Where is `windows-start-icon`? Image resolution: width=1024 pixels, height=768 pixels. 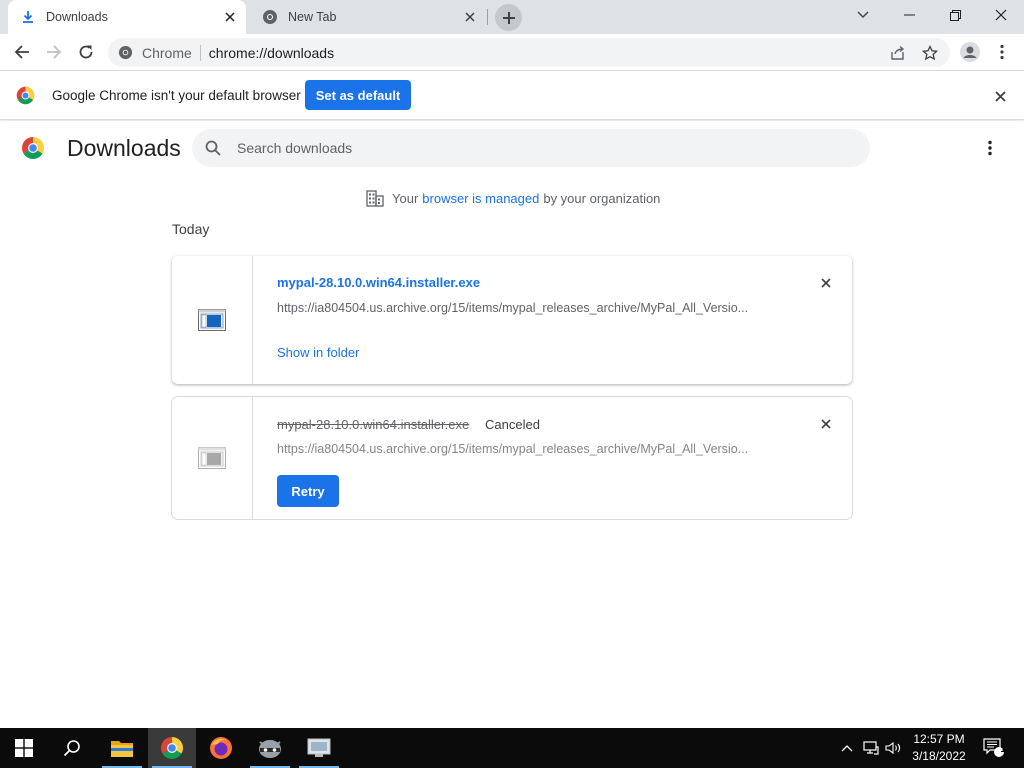
windows-start-icon is located at coordinates (24, 748).